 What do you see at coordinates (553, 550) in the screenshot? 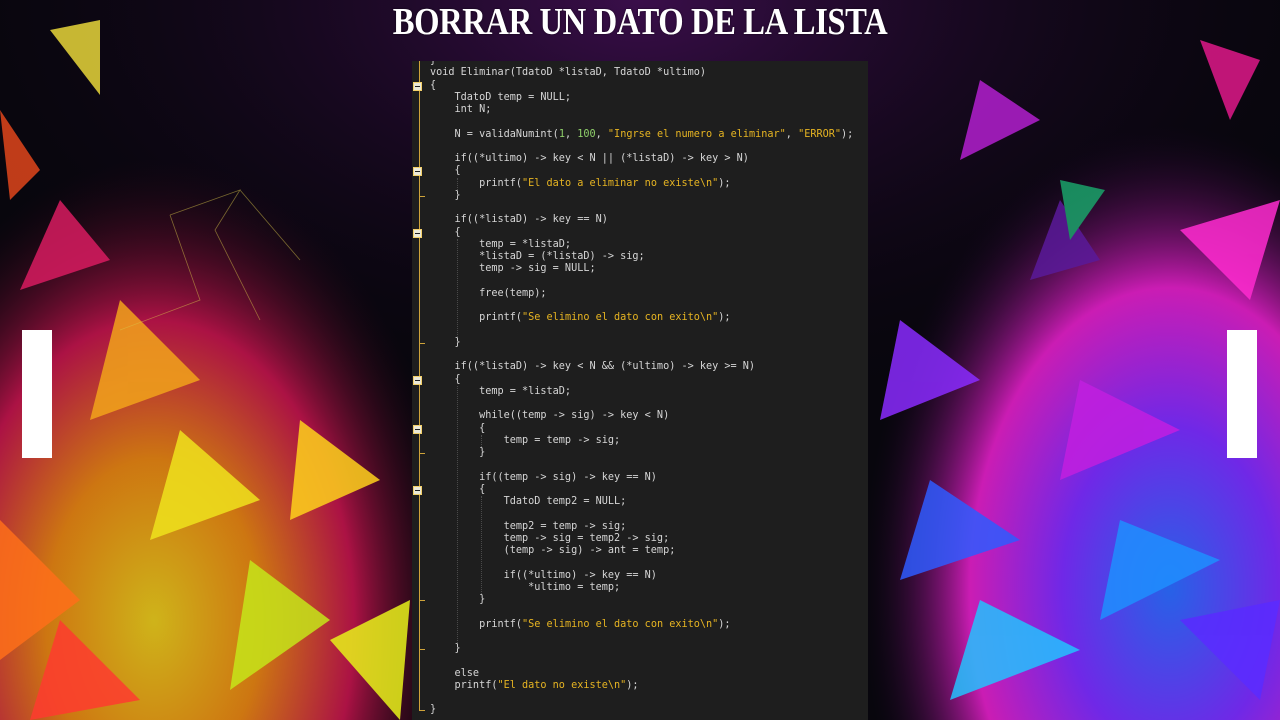
I see `code-line: (temp -> sig) -> ant = temp;` at bounding box center [553, 550].